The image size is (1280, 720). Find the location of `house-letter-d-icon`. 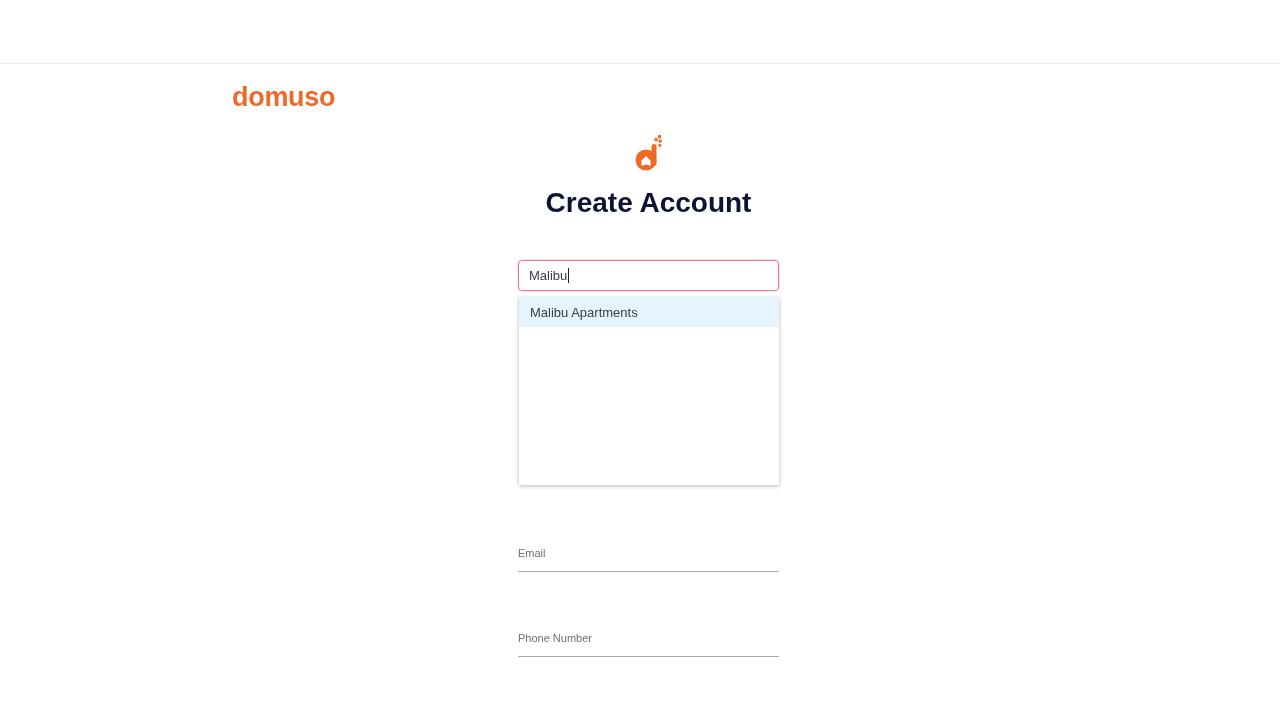

house-letter-d-icon is located at coordinates (648, 153).